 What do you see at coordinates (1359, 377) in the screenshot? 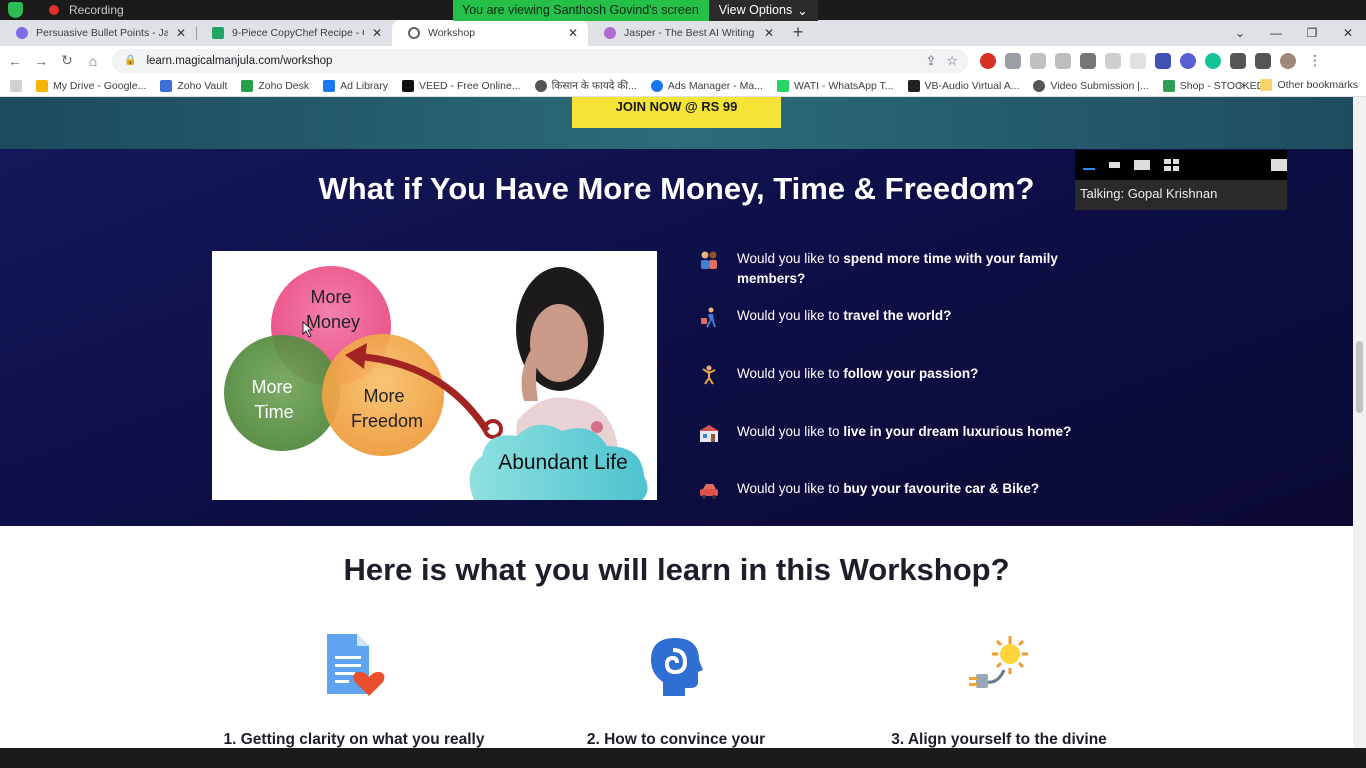
I see `scrollbar-thumb` at bounding box center [1359, 377].